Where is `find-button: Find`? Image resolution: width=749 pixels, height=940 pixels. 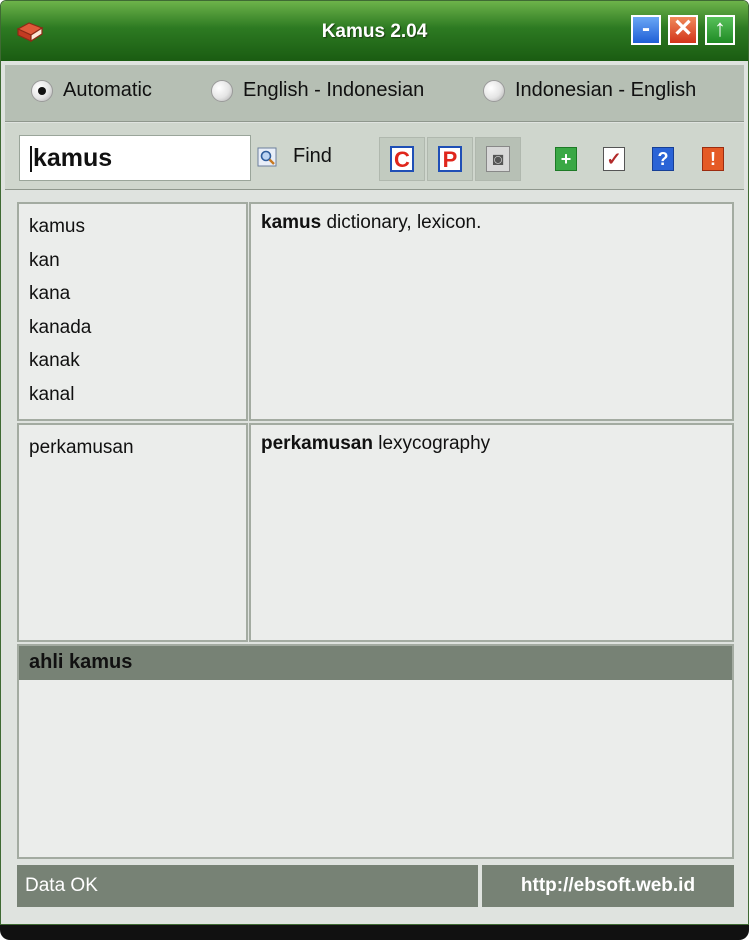 find-button: Find is located at coordinates (294, 156).